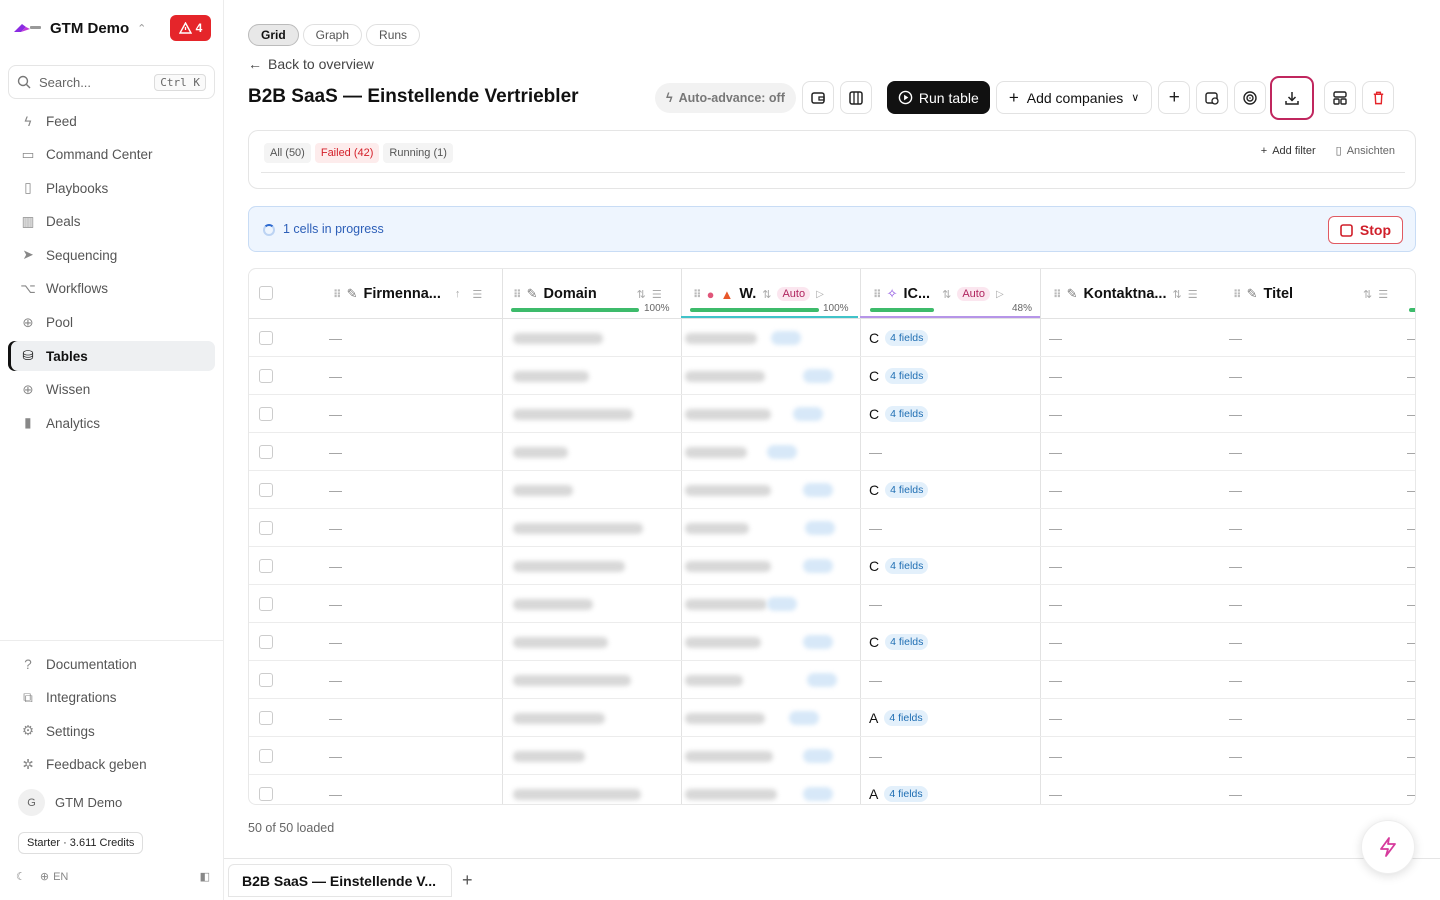 The height and width of the screenshot is (900, 1440). What do you see at coordinates (111, 423) in the screenshot?
I see `sidebar-item-analytics: ▮ Analytics` at bounding box center [111, 423].